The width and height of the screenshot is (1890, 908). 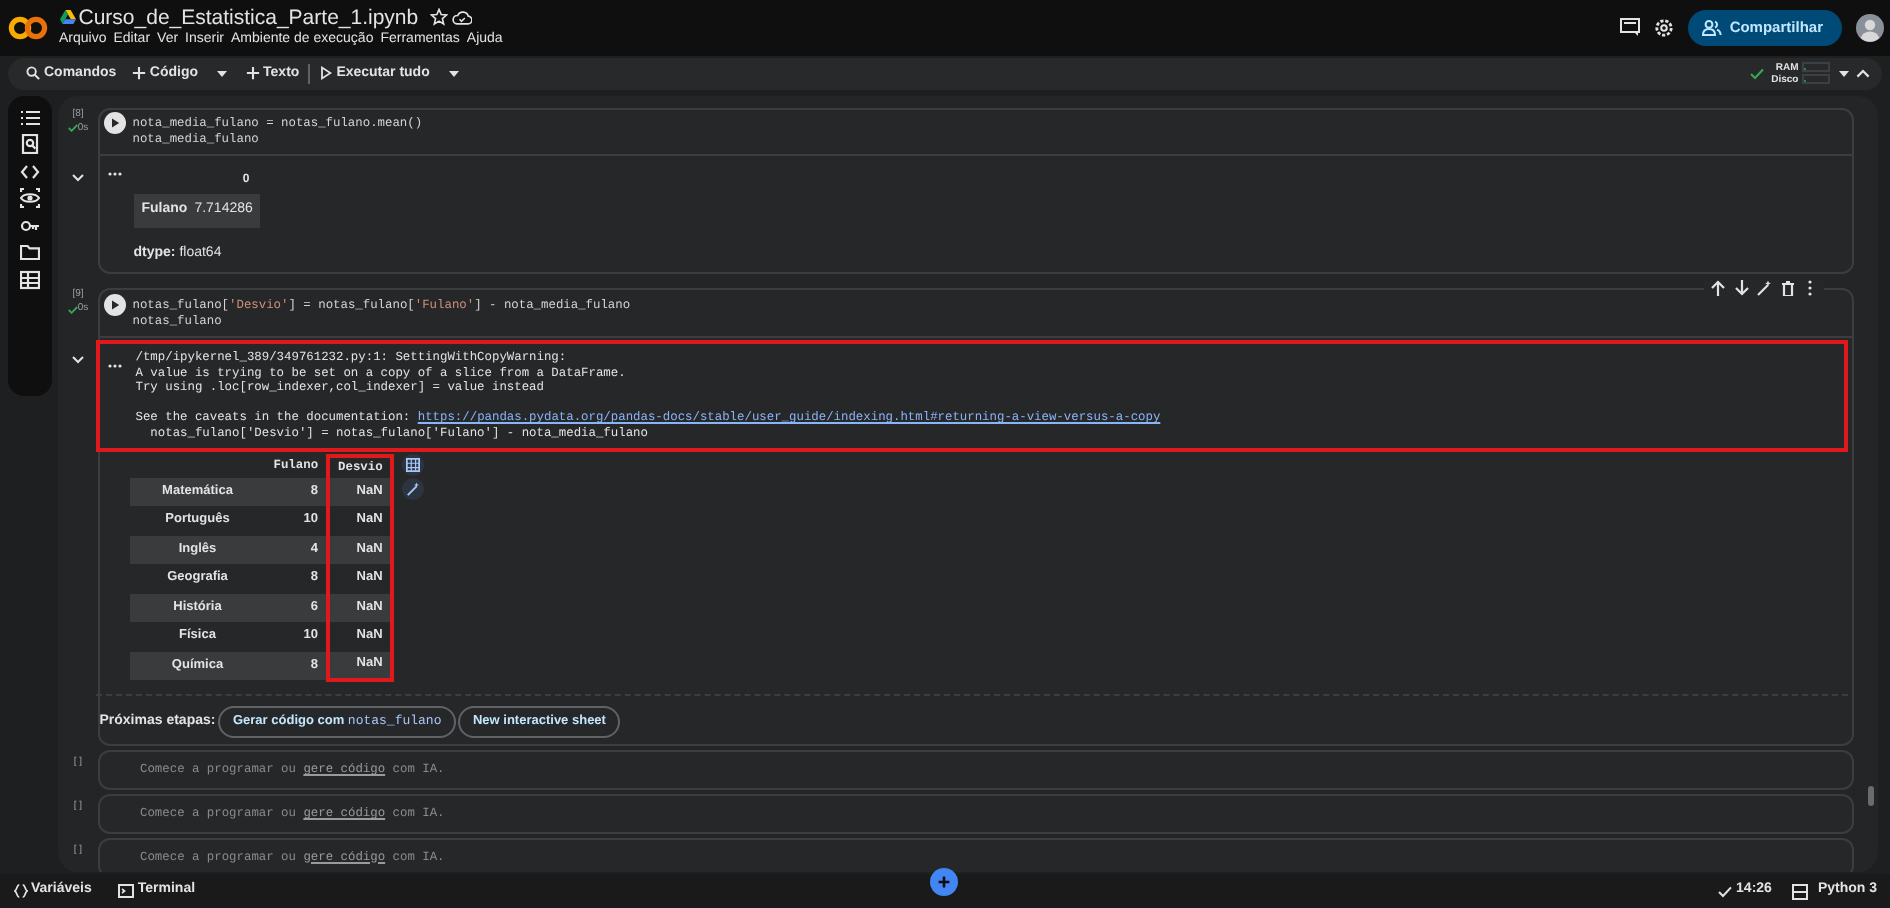 I want to click on find-icon, so click(x=30, y=144).